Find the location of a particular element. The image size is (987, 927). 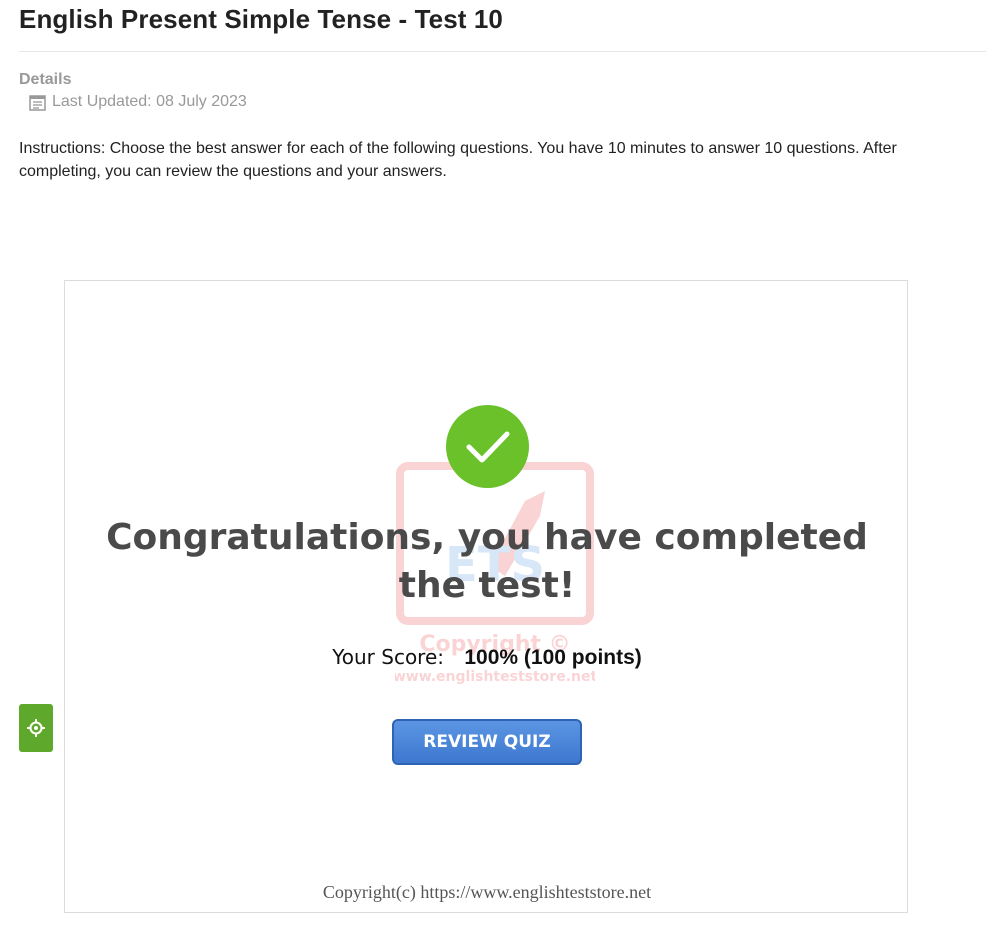

page-title: English Present Simple Tense - Test 10 is located at coordinates (261, 19).